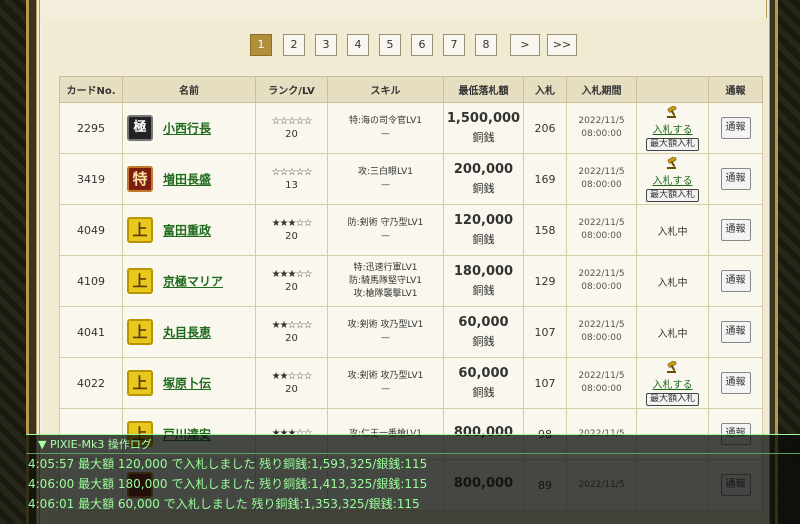  What do you see at coordinates (385, 230) in the screenshot?
I see `skill-cell: 防:剣術 守乃型LV1 —` at bounding box center [385, 230].